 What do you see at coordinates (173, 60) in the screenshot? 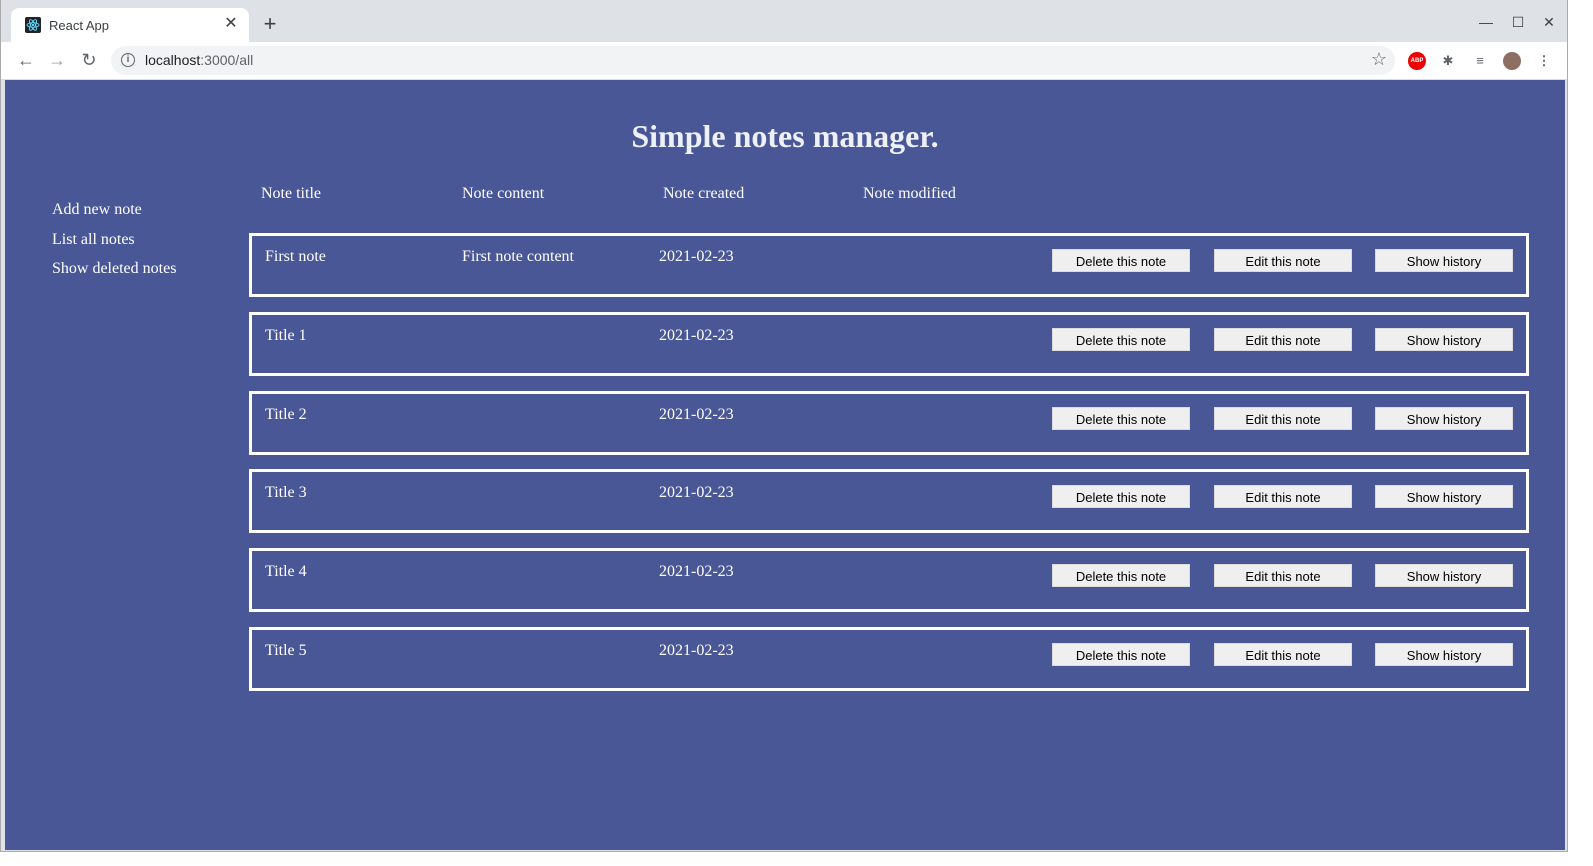
I see `url-host: localhost` at bounding box center [173, 60].